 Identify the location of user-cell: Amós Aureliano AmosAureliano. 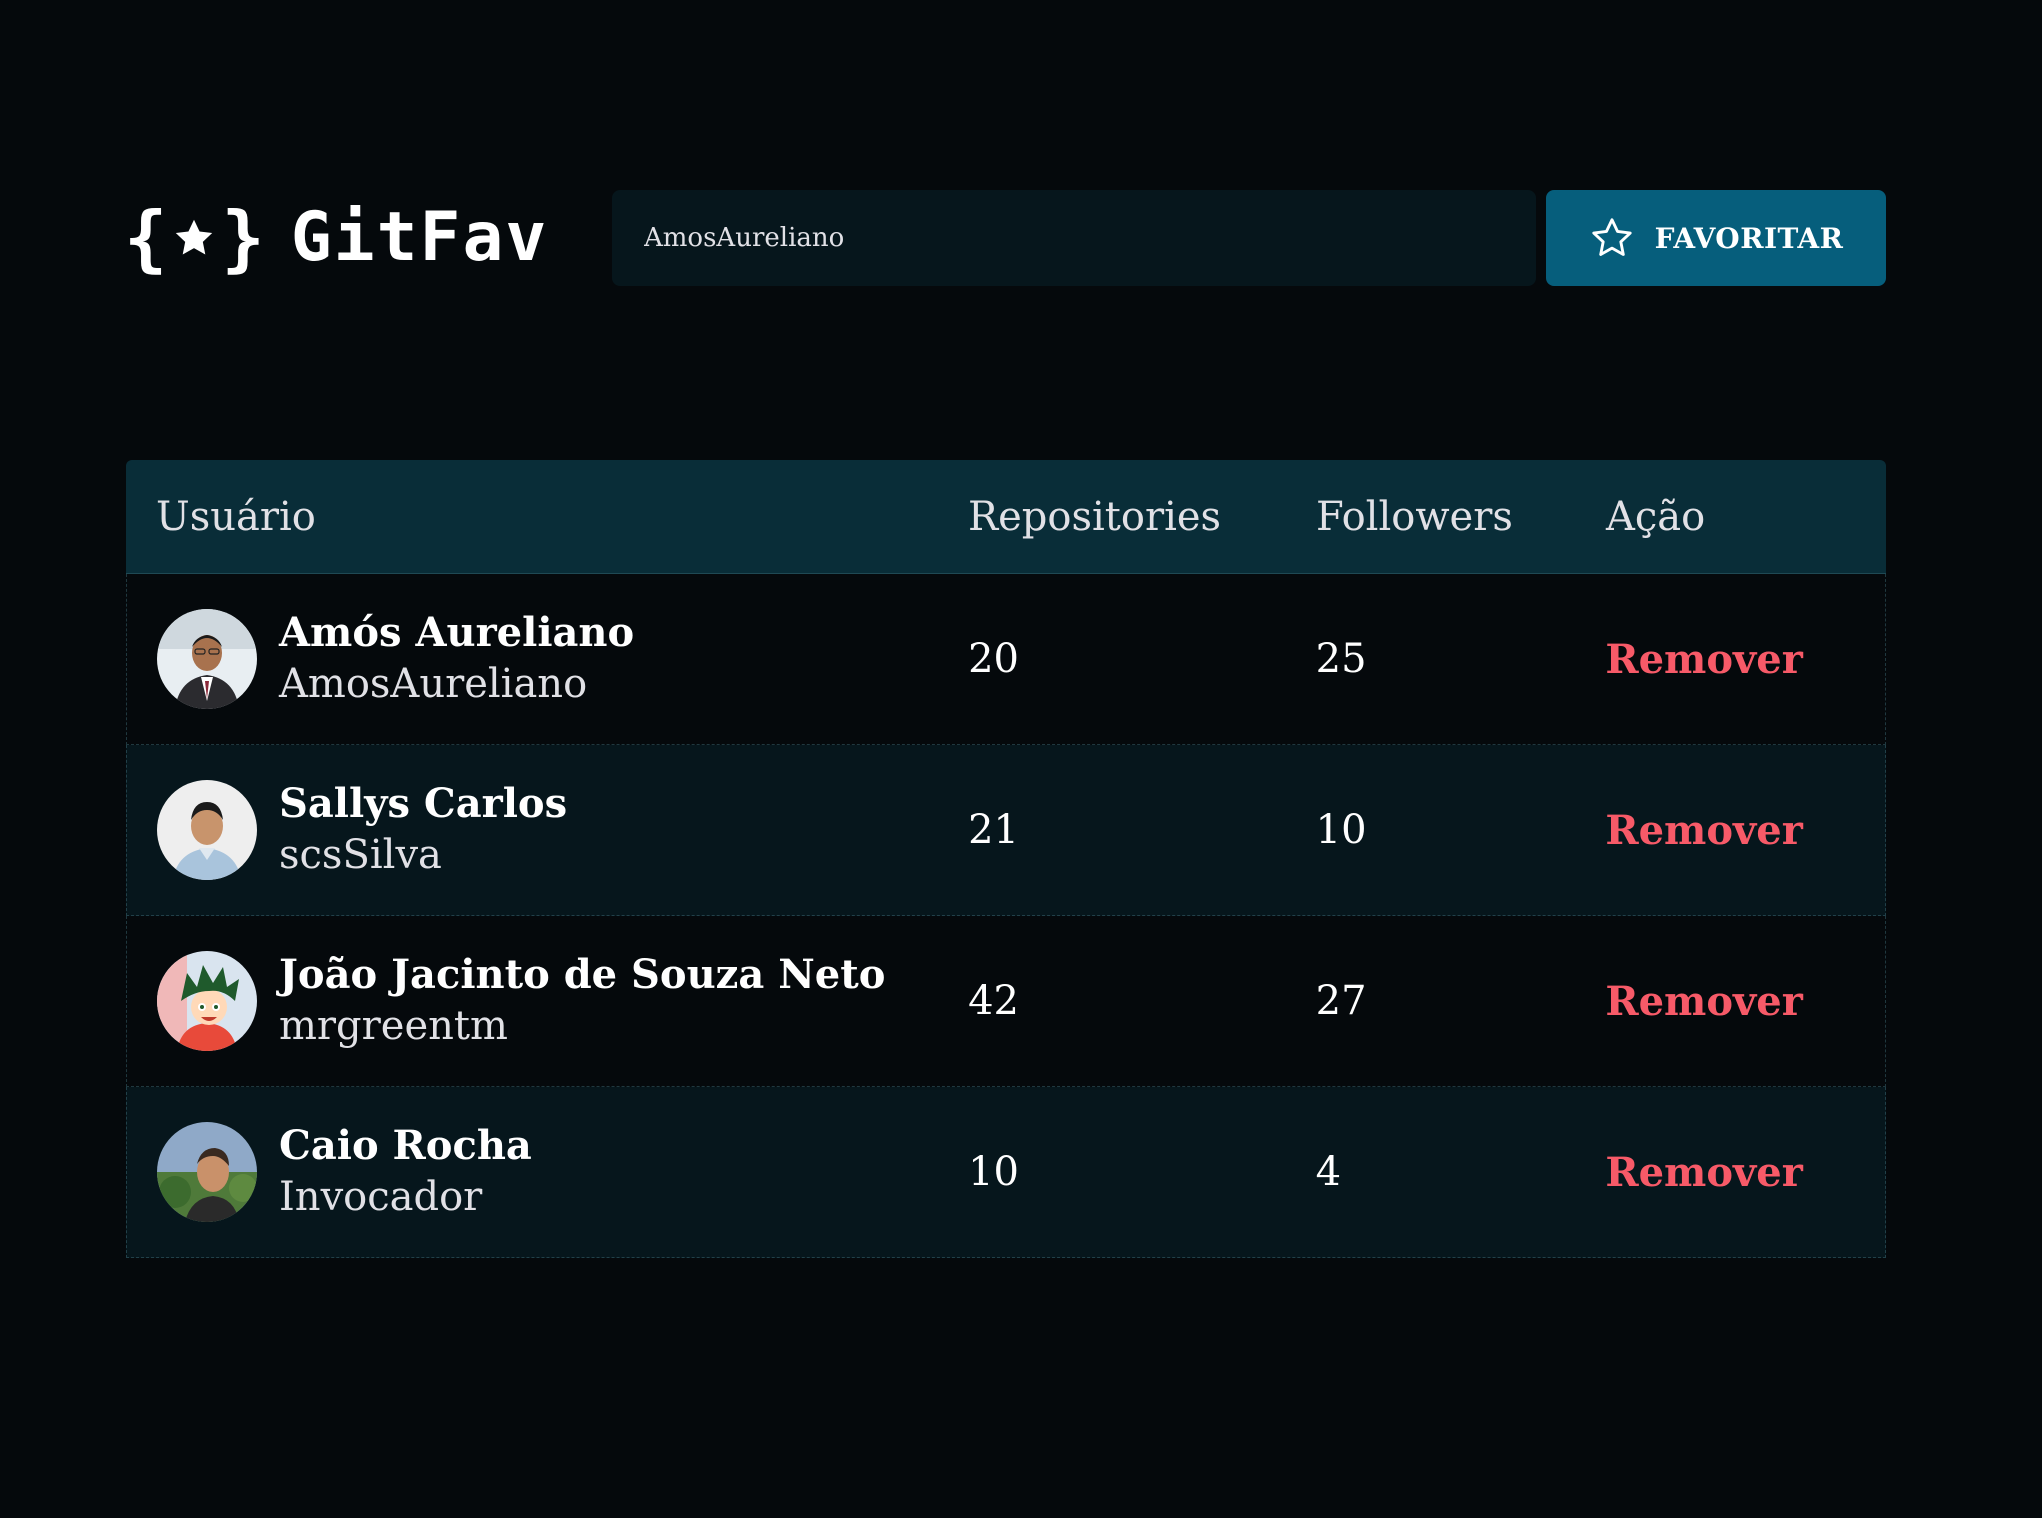
(547, 659).